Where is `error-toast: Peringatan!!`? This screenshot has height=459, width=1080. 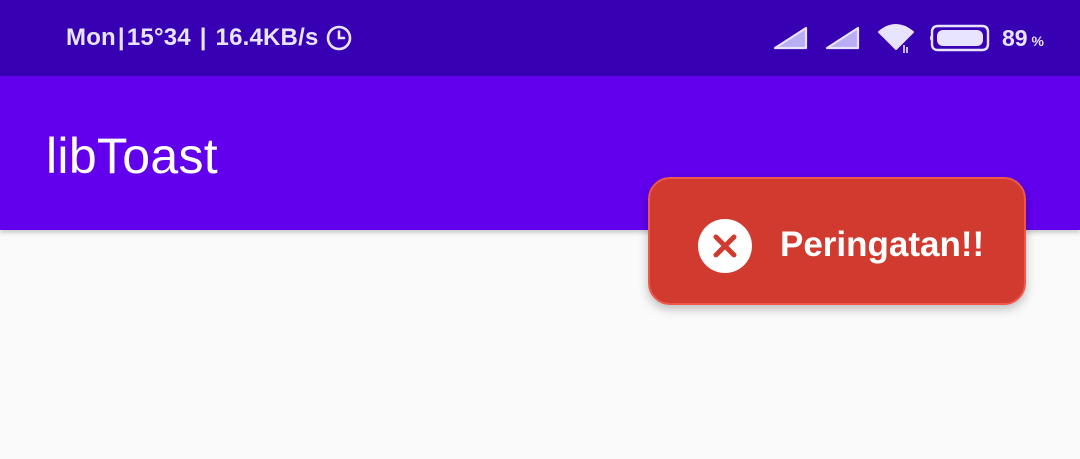 error-toast: Peringatan!! is located at coordinates (837, 241).